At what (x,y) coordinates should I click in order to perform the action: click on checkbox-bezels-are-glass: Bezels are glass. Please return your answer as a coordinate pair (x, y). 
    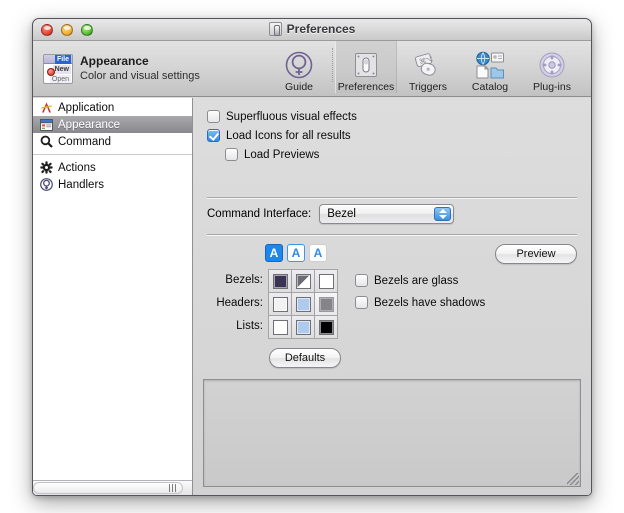
    Looking at the image, I should click on (420, 280).